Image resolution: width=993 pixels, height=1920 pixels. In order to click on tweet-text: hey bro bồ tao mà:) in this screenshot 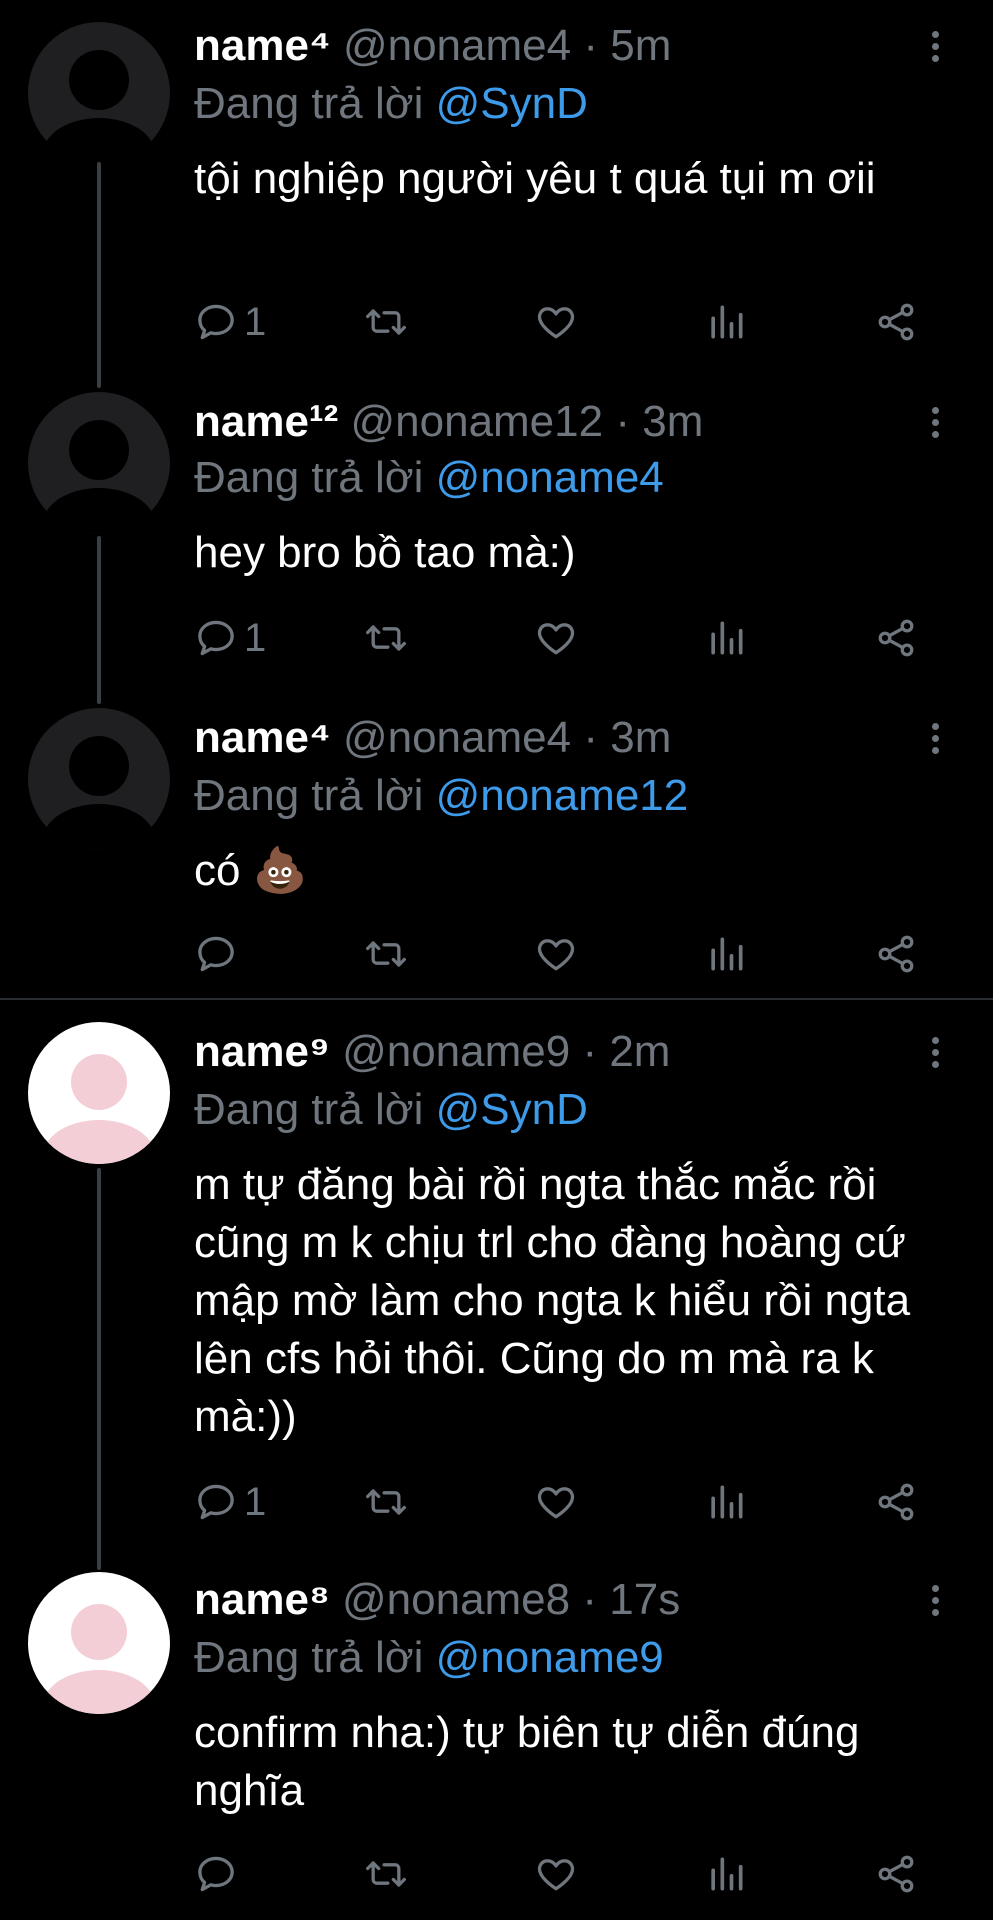, I will do `click(385, 552)`.